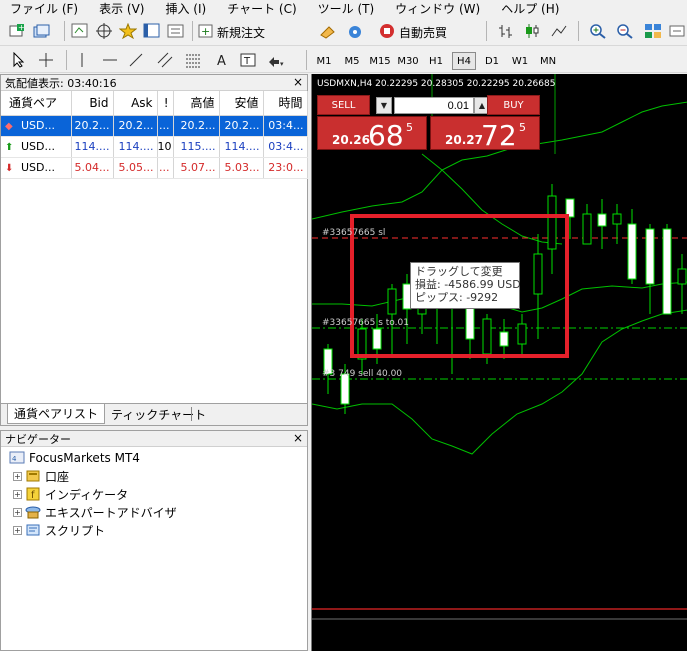 The width and height of the screenshot is (687, 651). I want to click on arrows-icon: ▾, so click(276, 60).